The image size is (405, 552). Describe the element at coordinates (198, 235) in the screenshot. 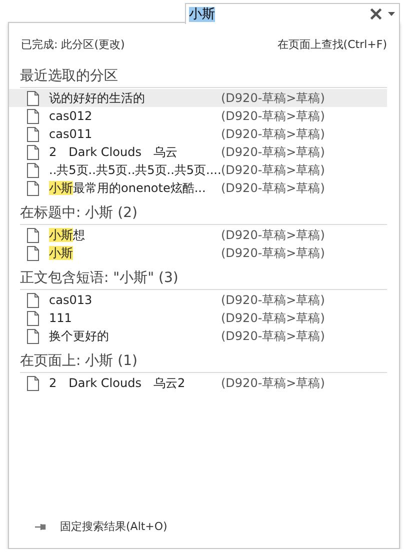

I see `result-row: 小斯想 (D920-草稿>草稿)` at that location.